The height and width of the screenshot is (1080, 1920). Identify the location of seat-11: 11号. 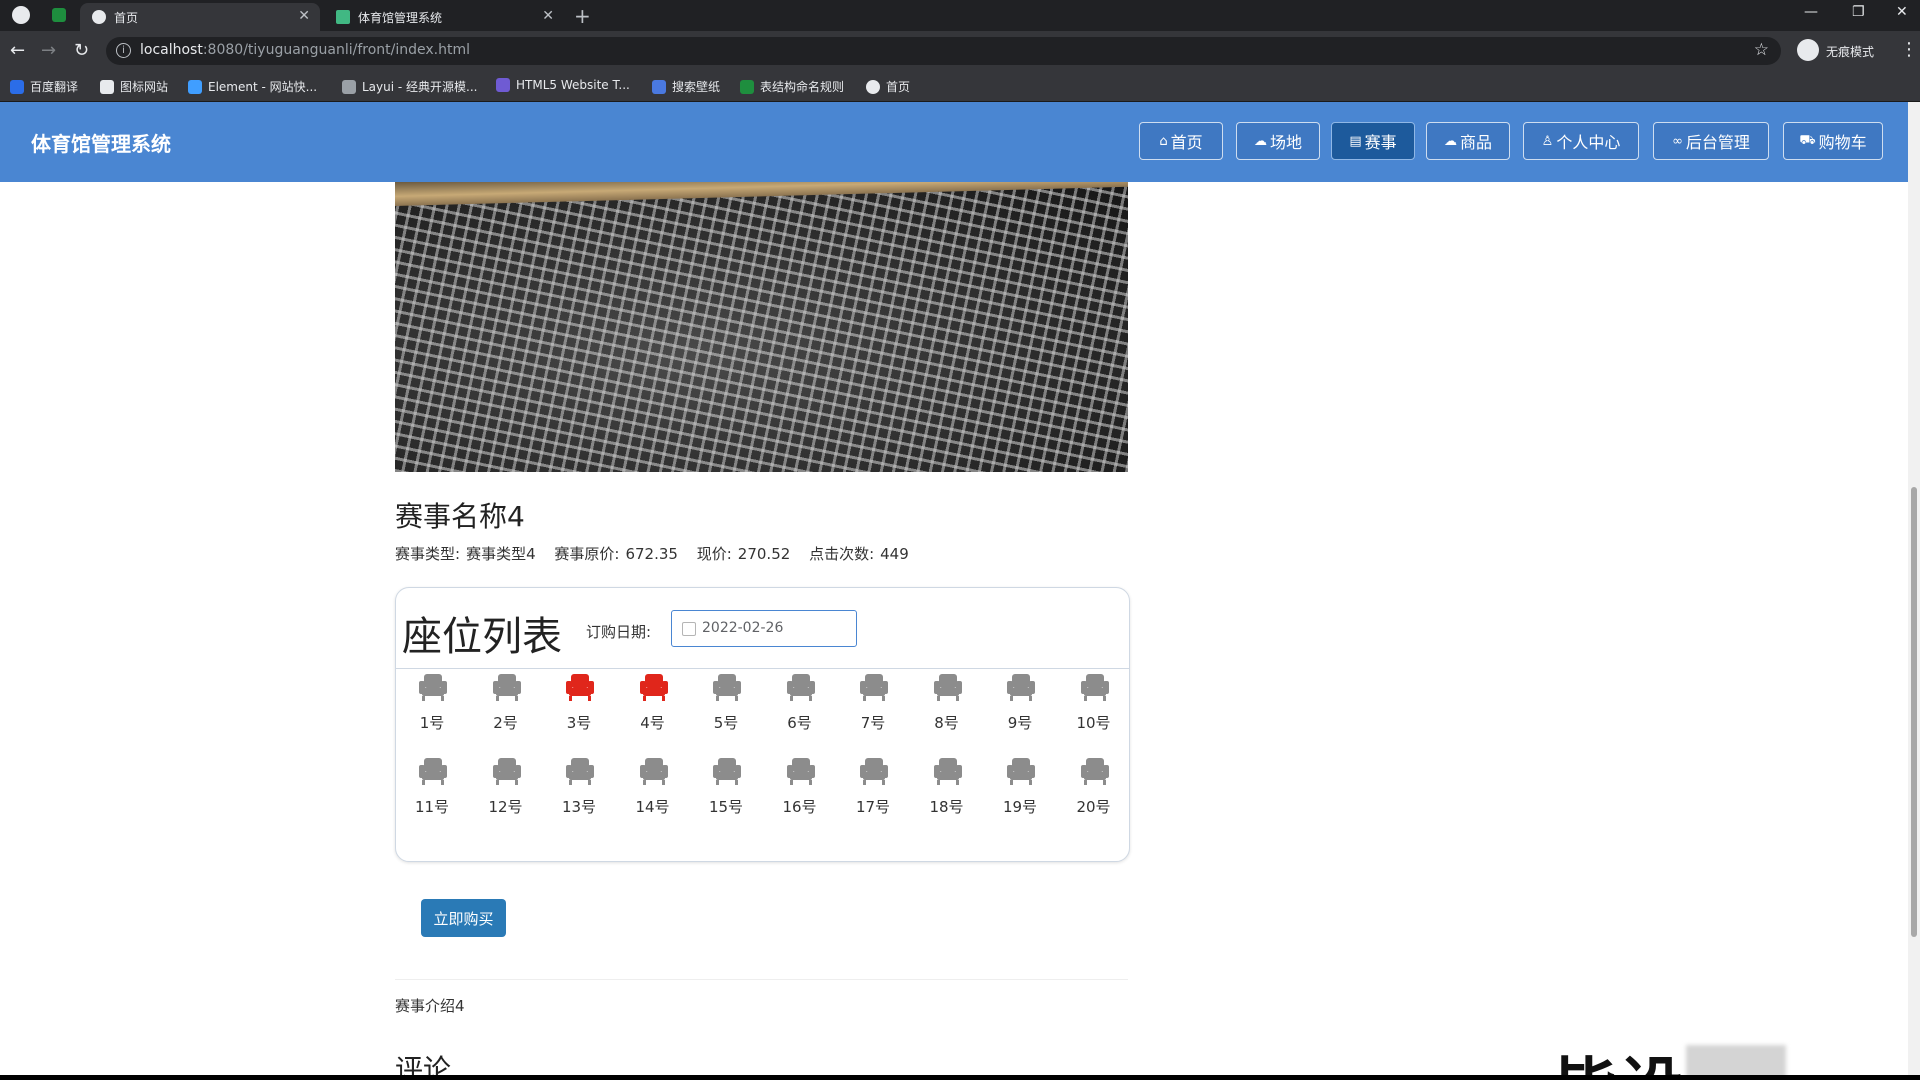
(432, 791).